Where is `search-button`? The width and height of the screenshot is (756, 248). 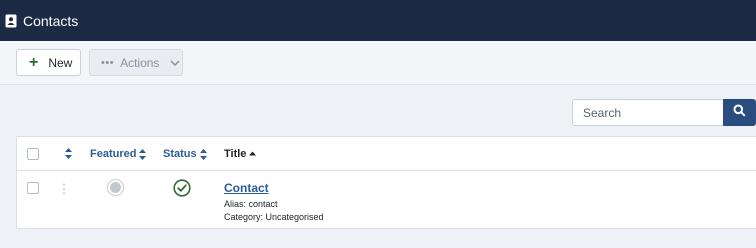 search-button is located at coordinates (739, 112).